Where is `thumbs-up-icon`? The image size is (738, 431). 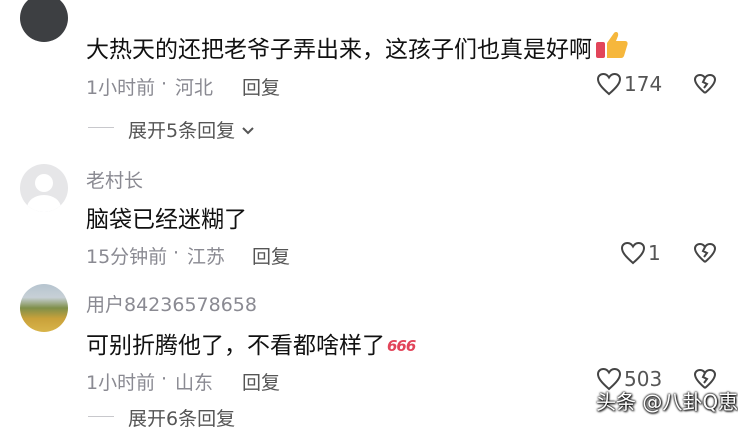 thumbs-up-icon is located at coordinates (612, 48).